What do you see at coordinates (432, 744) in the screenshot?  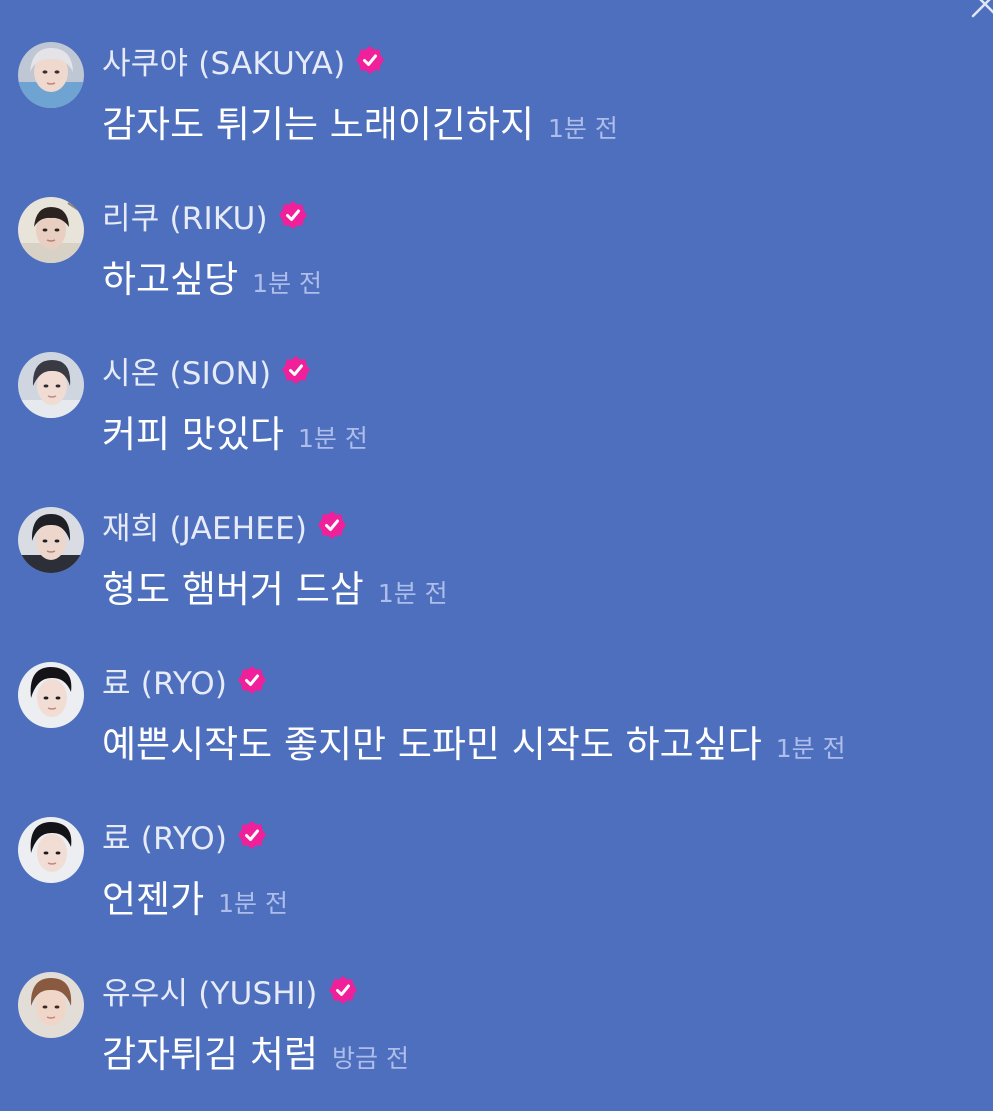 I see `message-text: 예쁜시작도 좋지만 도파민 시작도 하고싶다` at bounding box center [432, 744].